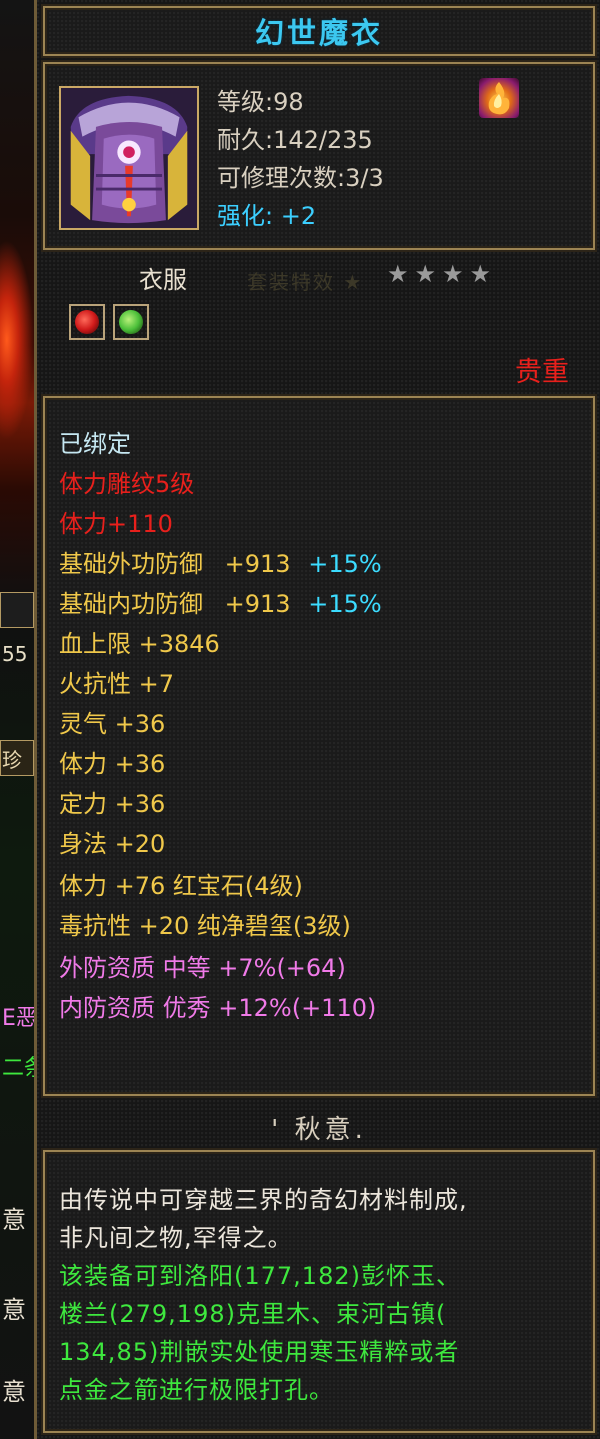 The image size is (600, 1439). Describe the element at coordinates (267, 216) in the screenshot. I see `item-enhance: 强化: +2` at that location.